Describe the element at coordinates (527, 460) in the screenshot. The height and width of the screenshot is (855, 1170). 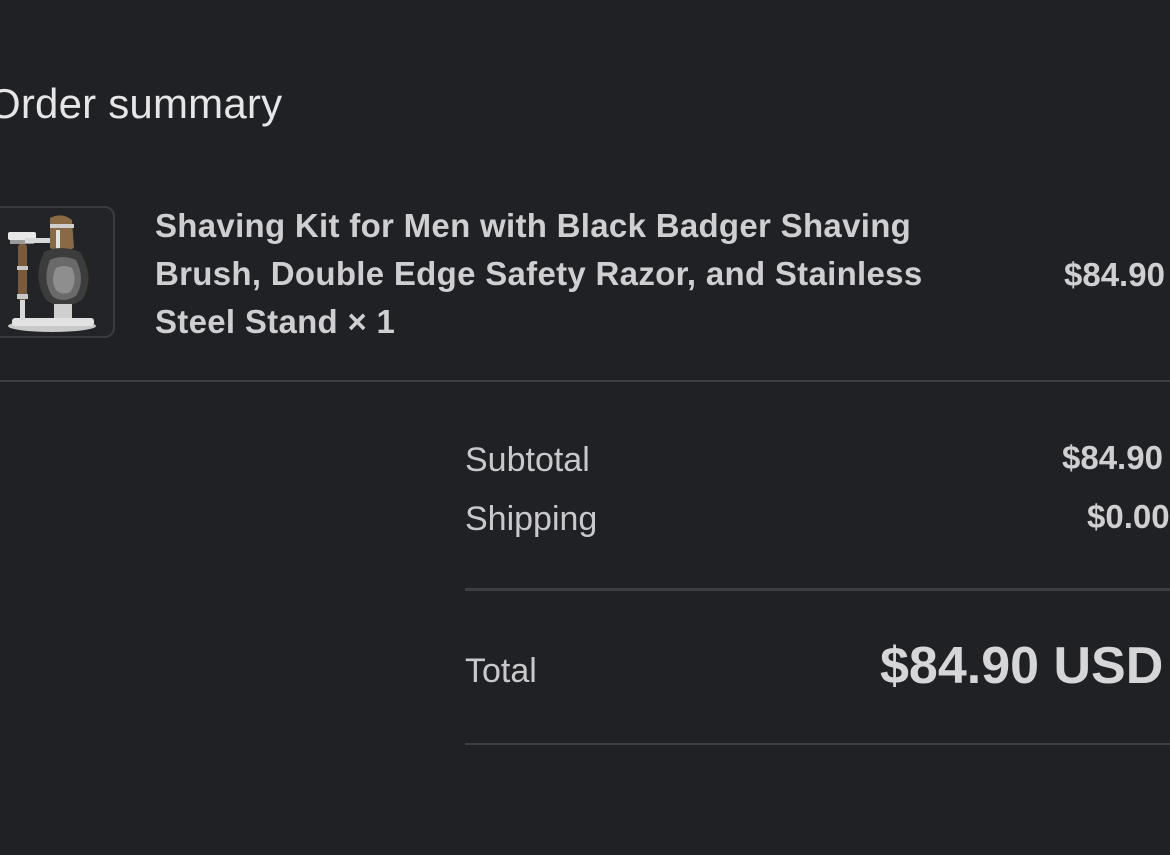
I see `subtotal-label: Subtotal` at that location.